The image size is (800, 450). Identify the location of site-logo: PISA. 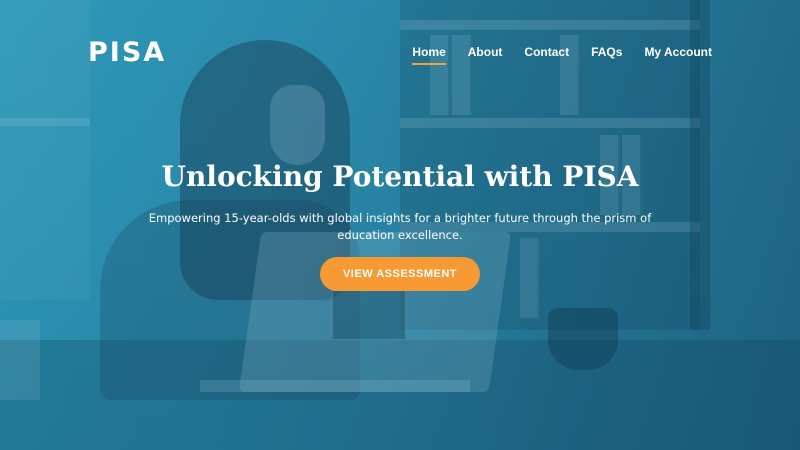
(127, 52).